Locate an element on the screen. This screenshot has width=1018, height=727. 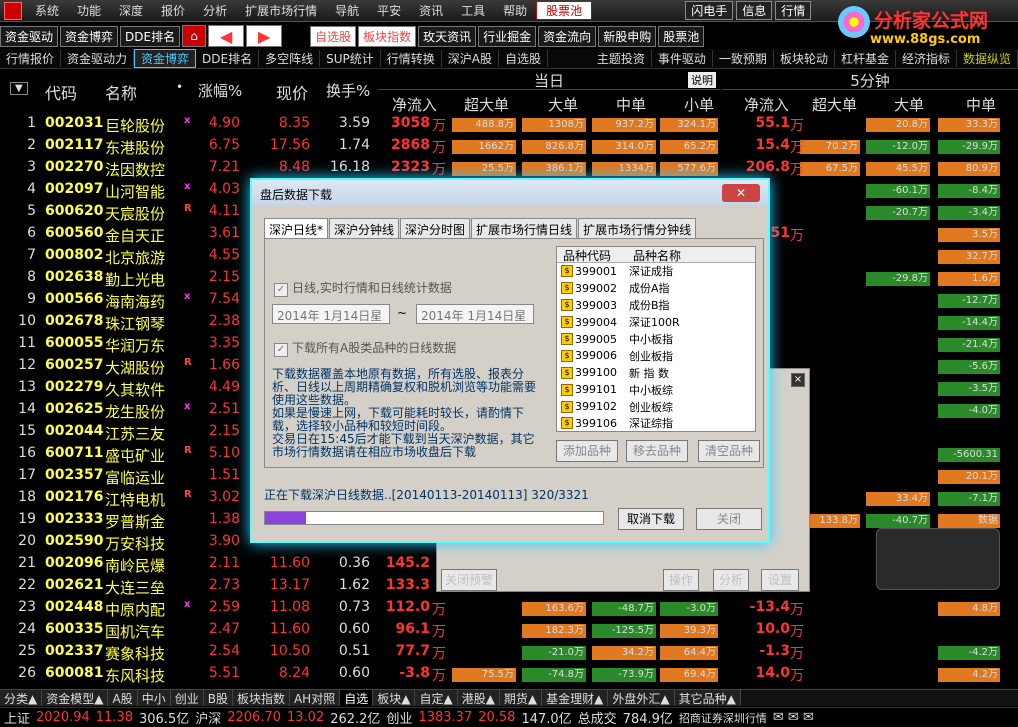
col-netin5: 净流入 is located at coordinates (766, 104).